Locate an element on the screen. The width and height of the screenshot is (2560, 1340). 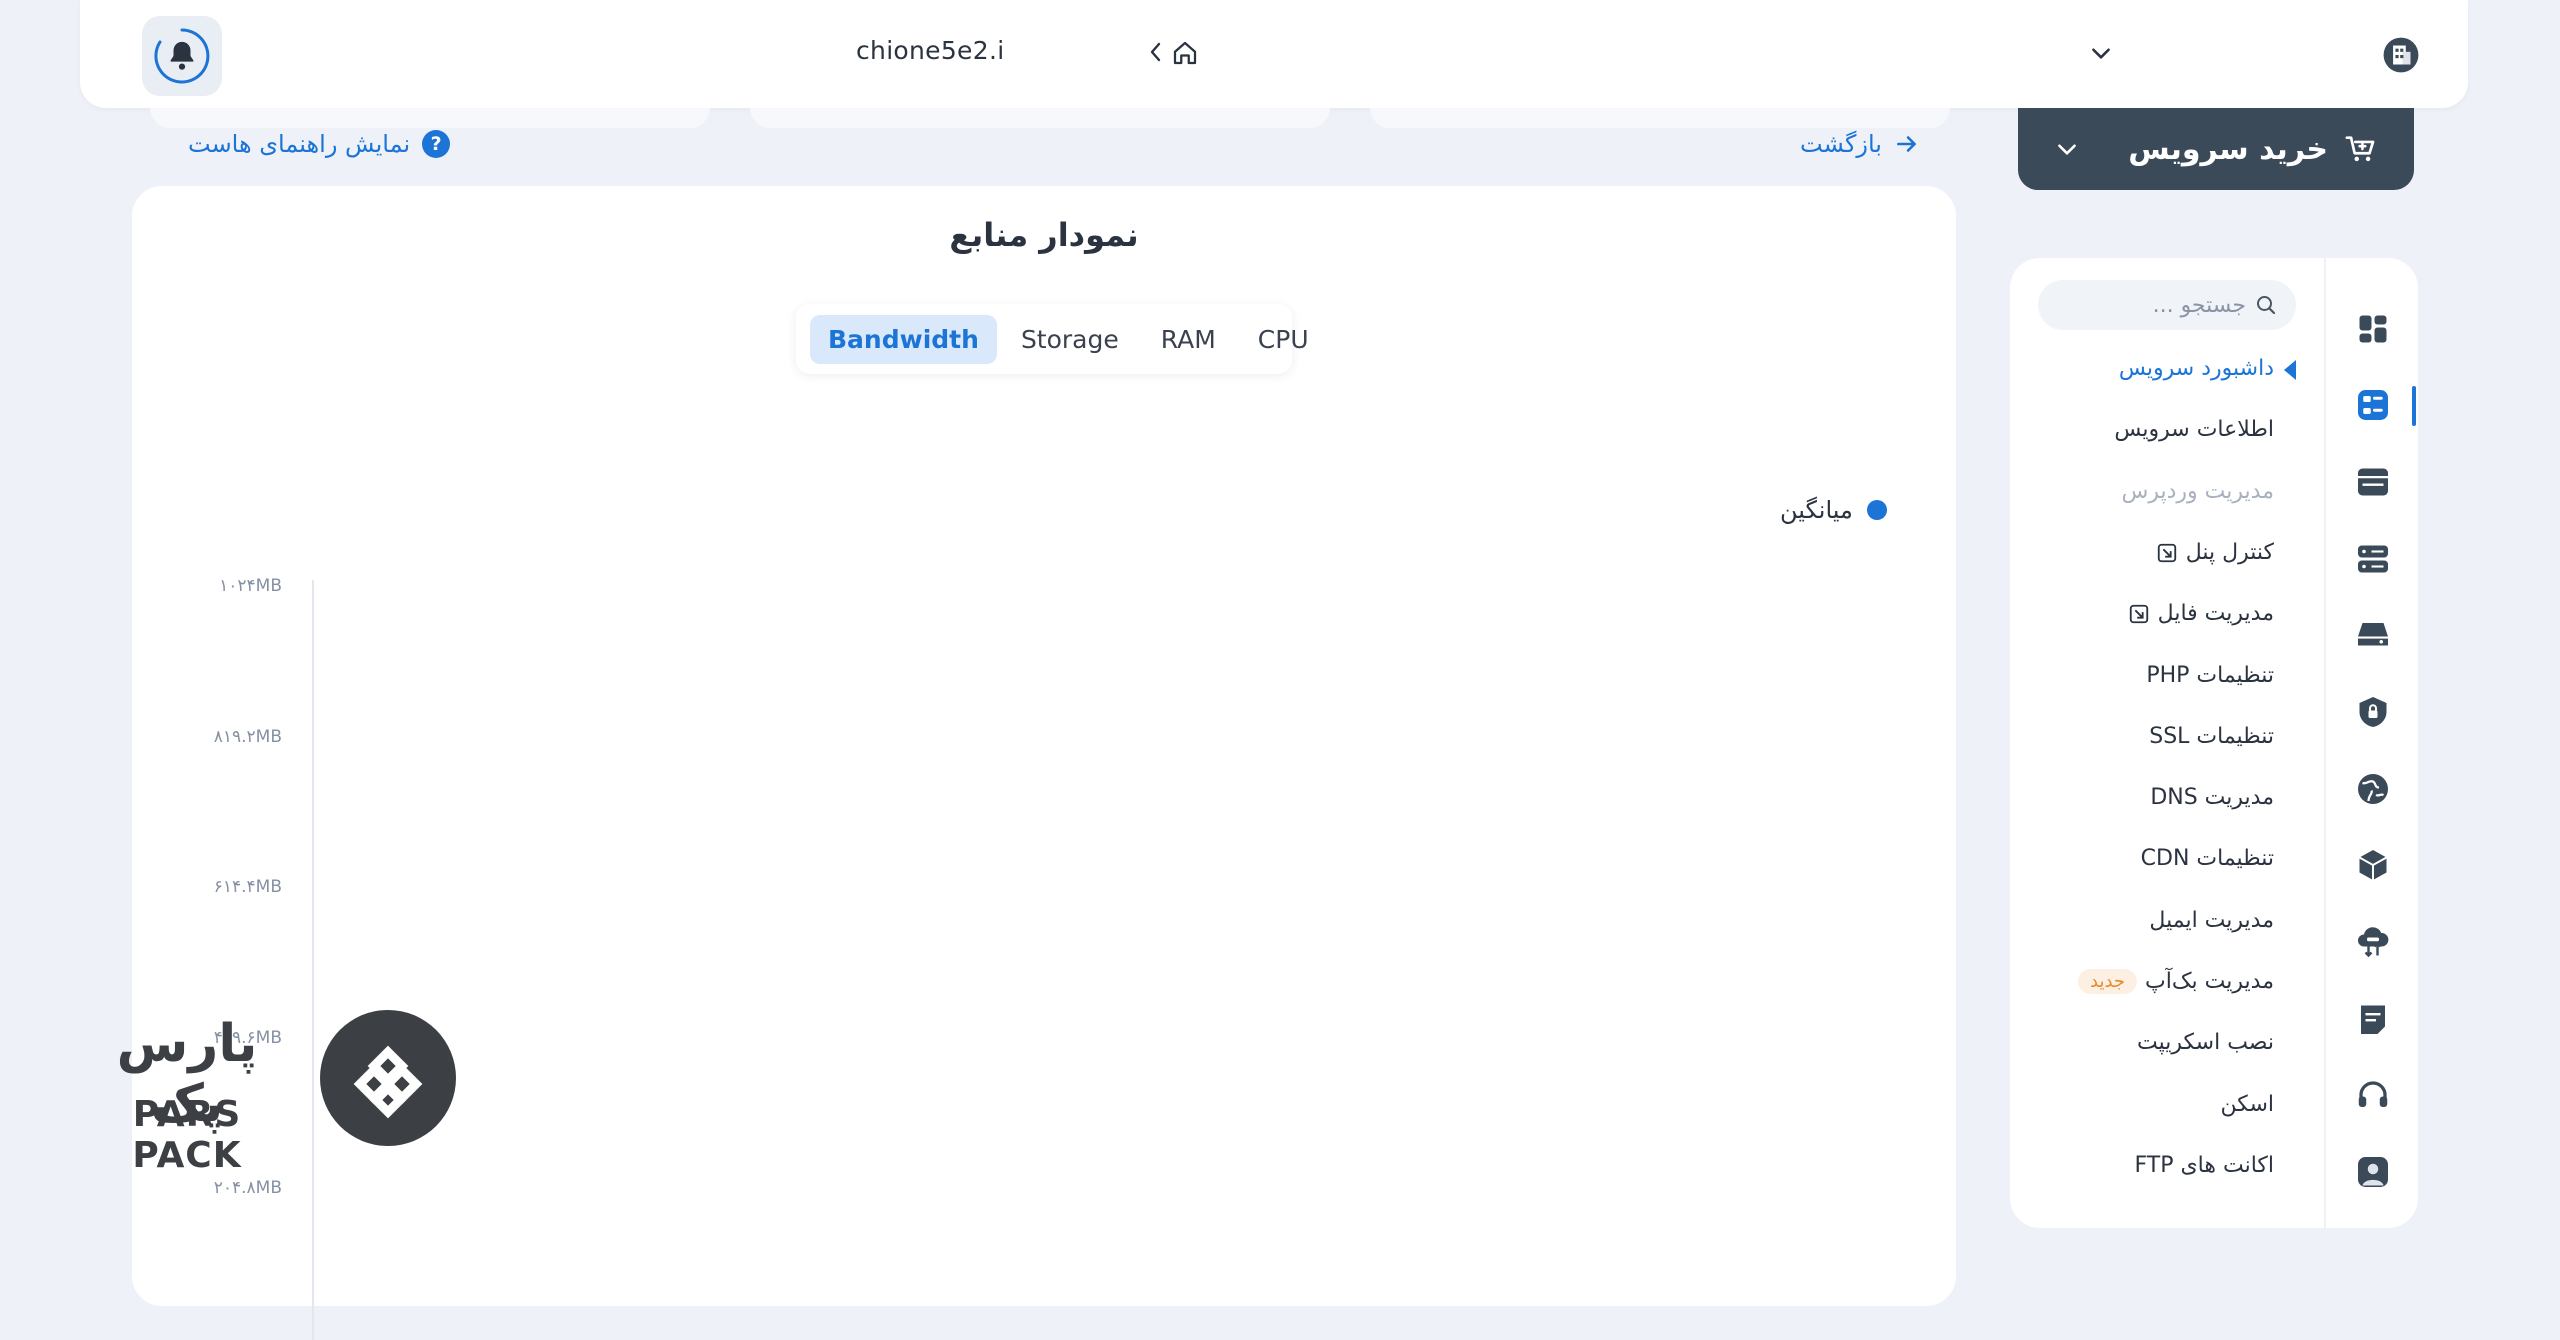
shield-icon is located at coordinates (2373, 712).